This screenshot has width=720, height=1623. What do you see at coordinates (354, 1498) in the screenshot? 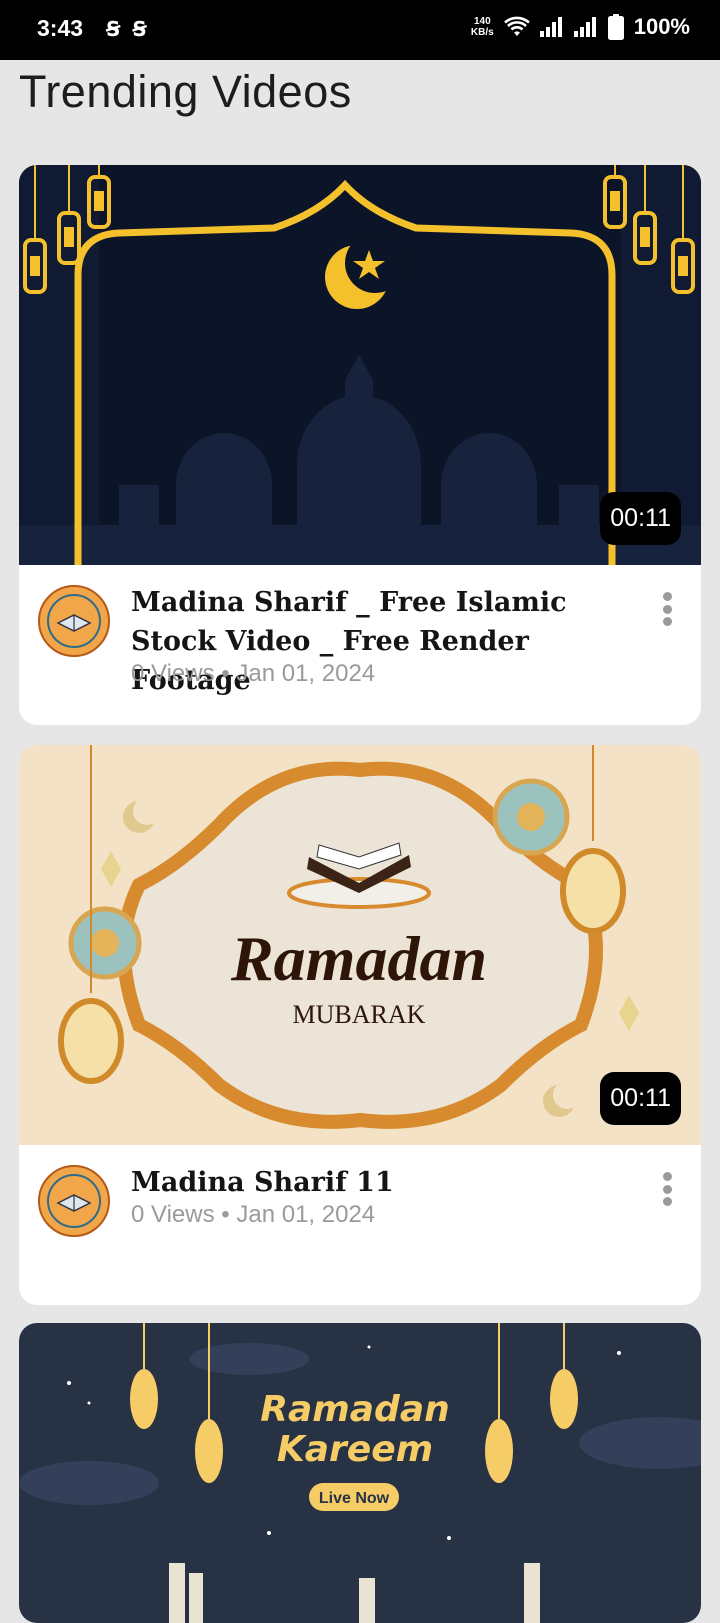
I see `thumbnail-live-badge: Live Now` at bounding box center [354, 1498].